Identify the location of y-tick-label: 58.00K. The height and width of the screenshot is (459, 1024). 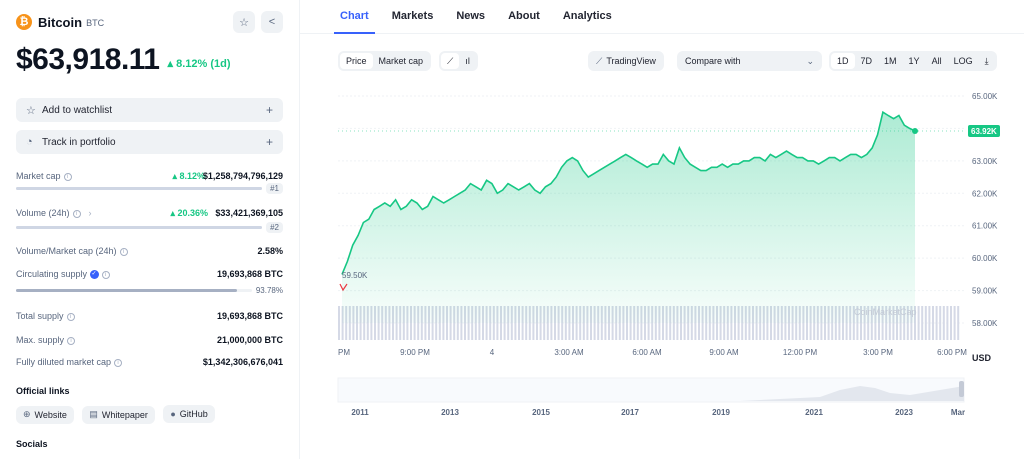
(985, 323).